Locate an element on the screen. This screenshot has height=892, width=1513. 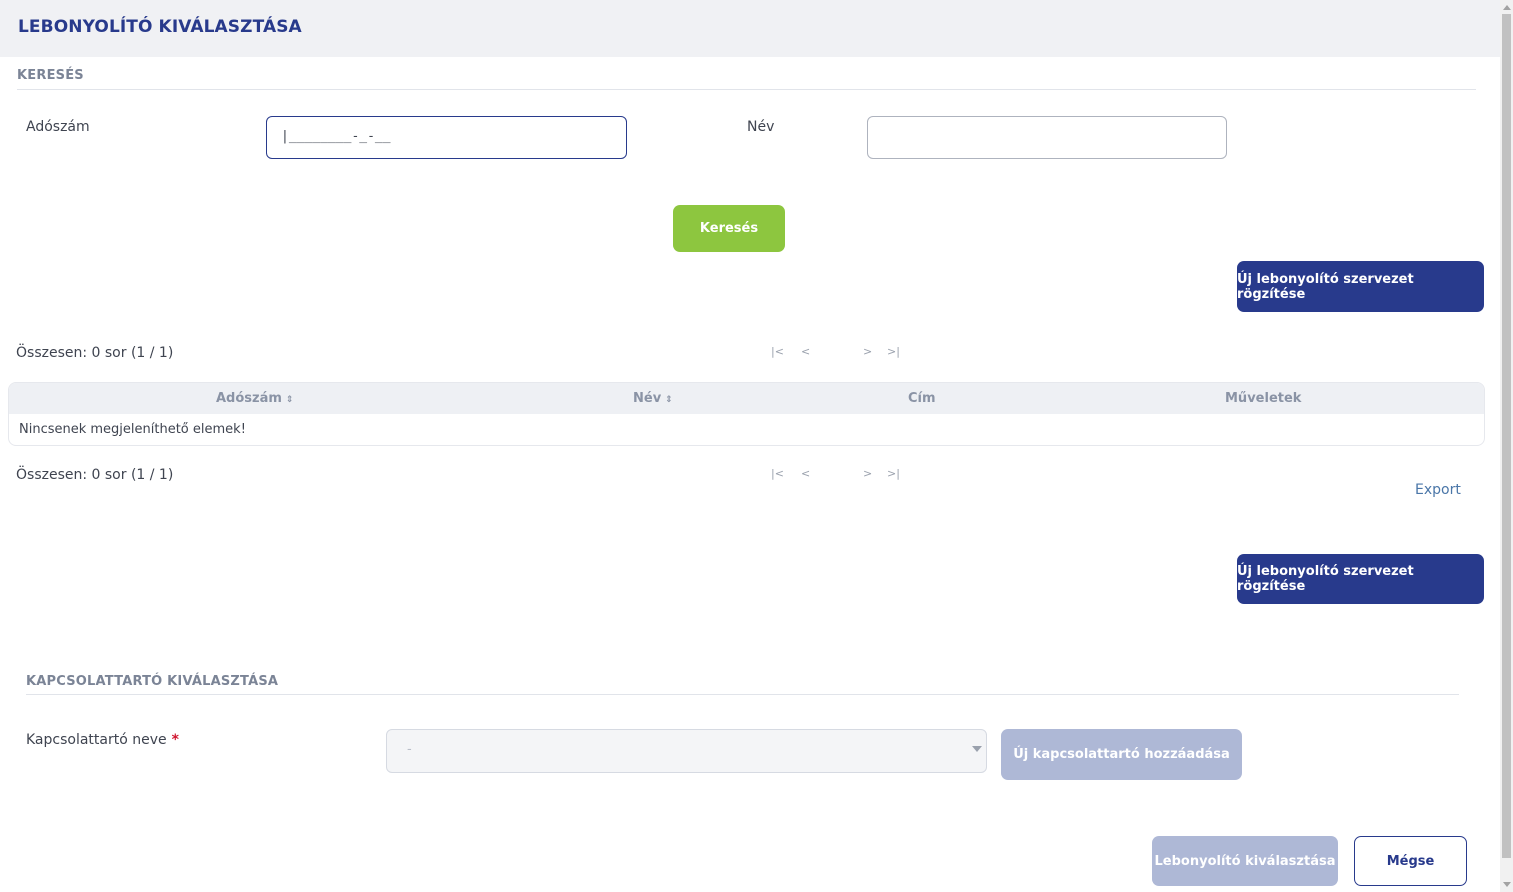
column-header-tax-number: Adószám ⇕ is located at coordinates (254, 398).